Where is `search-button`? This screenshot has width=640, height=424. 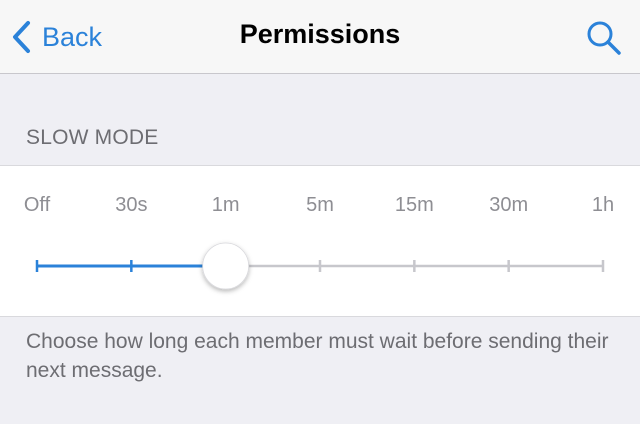 search-button is located at coordinates (604, 38).